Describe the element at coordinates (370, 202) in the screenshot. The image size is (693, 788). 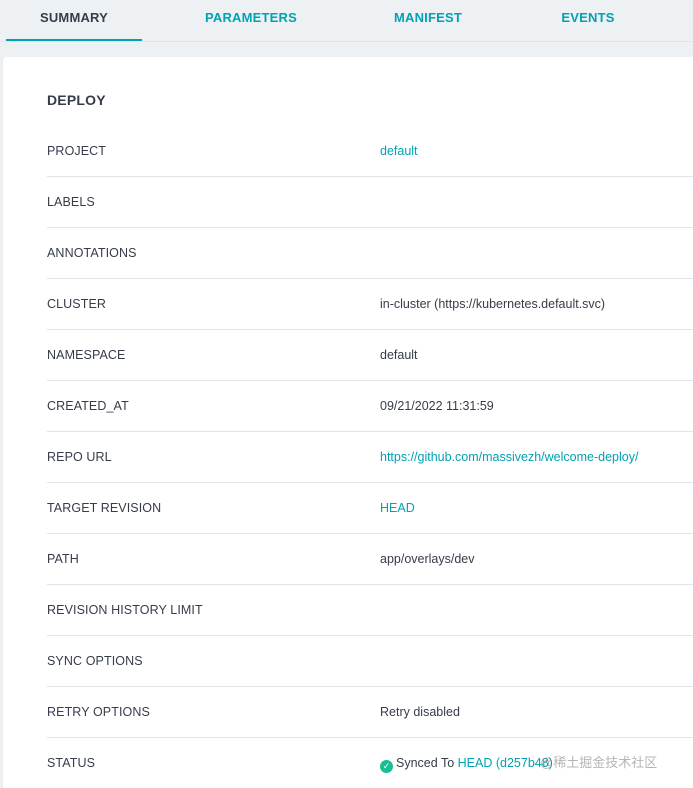
I see `row-labels: LABELS` at that location.